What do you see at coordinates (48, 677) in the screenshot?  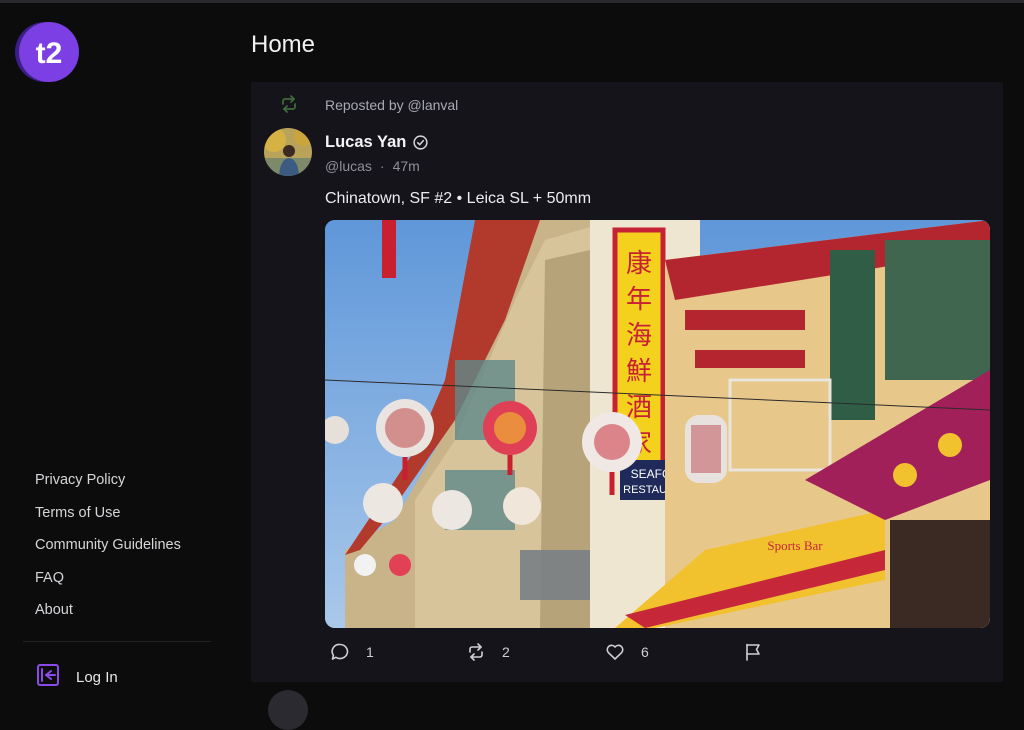 I see `login-icon` at bounding box center [48, 677].